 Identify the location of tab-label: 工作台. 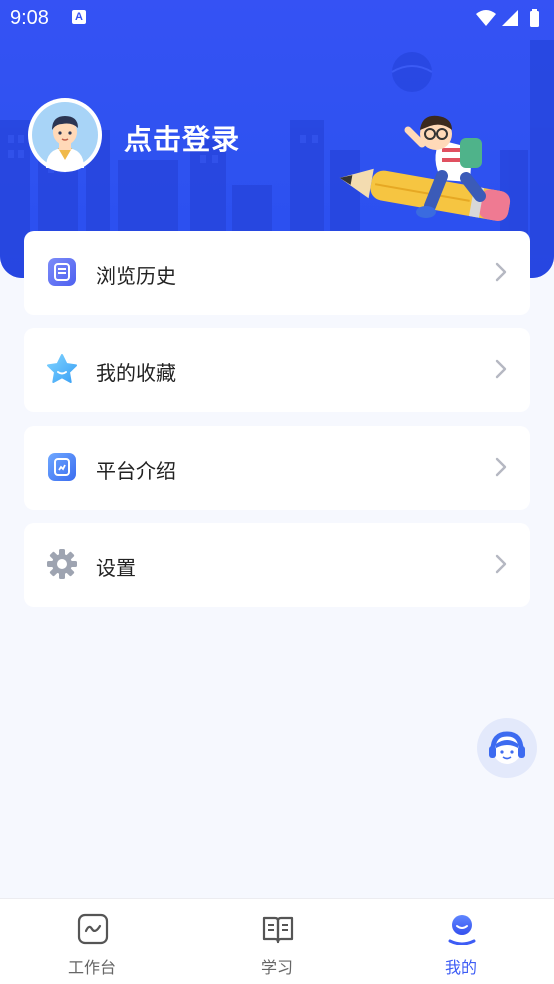
(91, 967).